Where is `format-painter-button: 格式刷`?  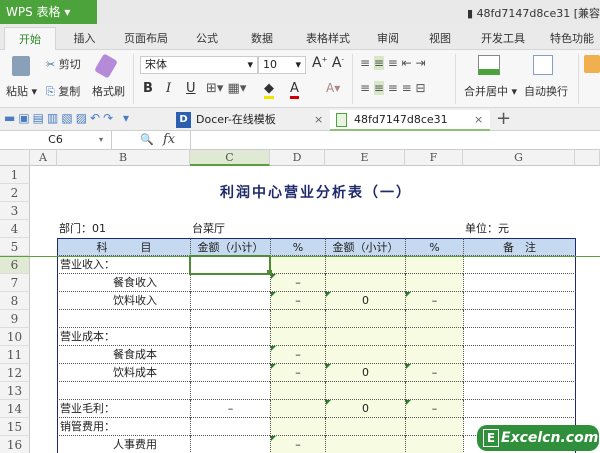
format-painter-button: 格式刷 is located at coordinates (108, 91).